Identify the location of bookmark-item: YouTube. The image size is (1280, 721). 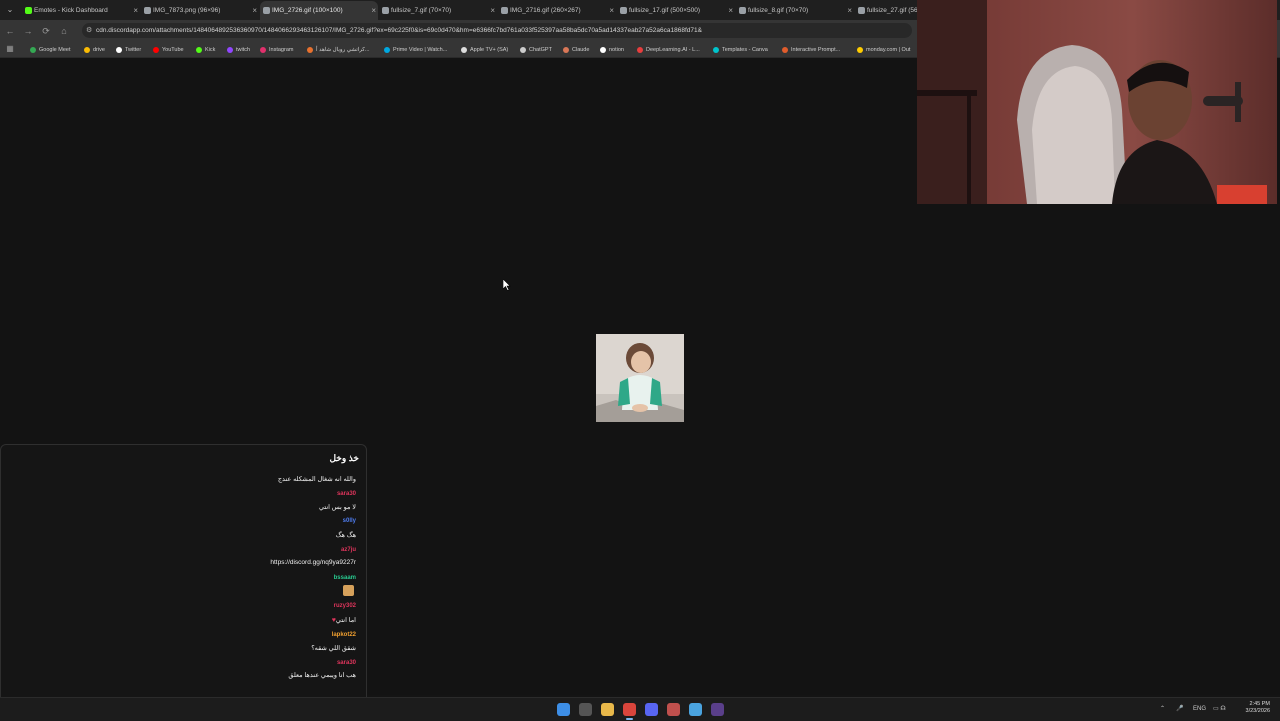
(168, 50).